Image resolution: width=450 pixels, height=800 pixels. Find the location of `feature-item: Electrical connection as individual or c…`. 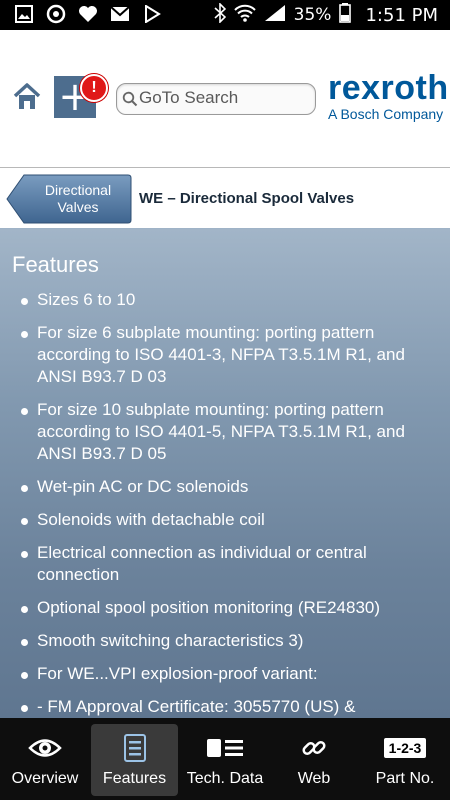

feature-item: Electrical connection as individual or c… is located at coordinates (225, 564).